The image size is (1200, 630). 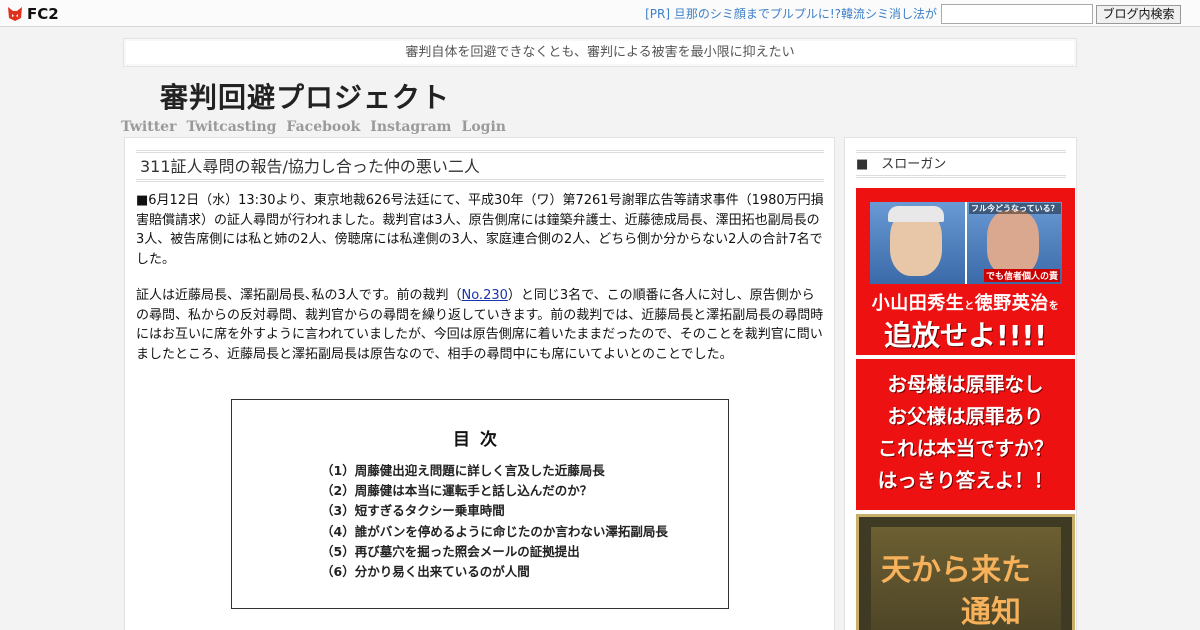 What do you see at coordinates (1017, 14) in the screenshot?
I see `blog-search-input` at bounding box center [1017, 14].